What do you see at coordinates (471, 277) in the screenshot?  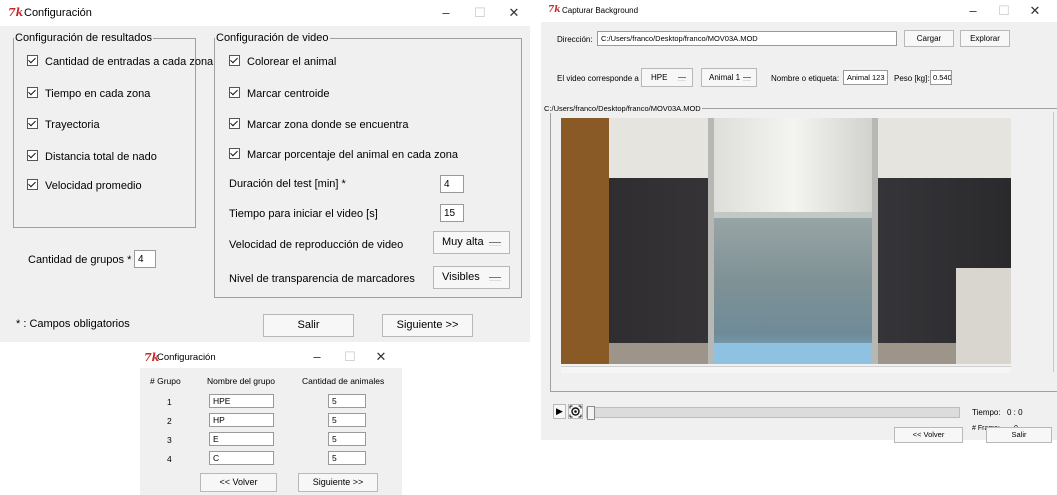 I see `transparency-menu: Visibles` at bounding box center [471, 277].